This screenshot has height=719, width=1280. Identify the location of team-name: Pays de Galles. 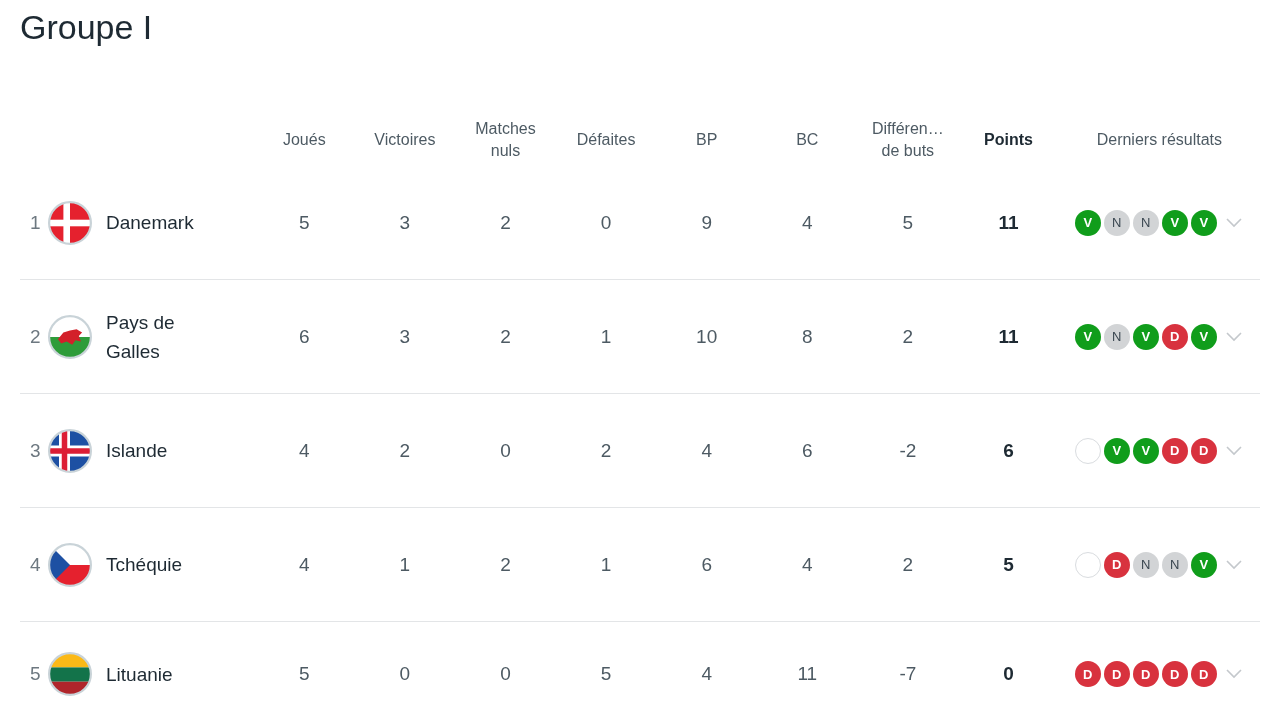
(161, 336).